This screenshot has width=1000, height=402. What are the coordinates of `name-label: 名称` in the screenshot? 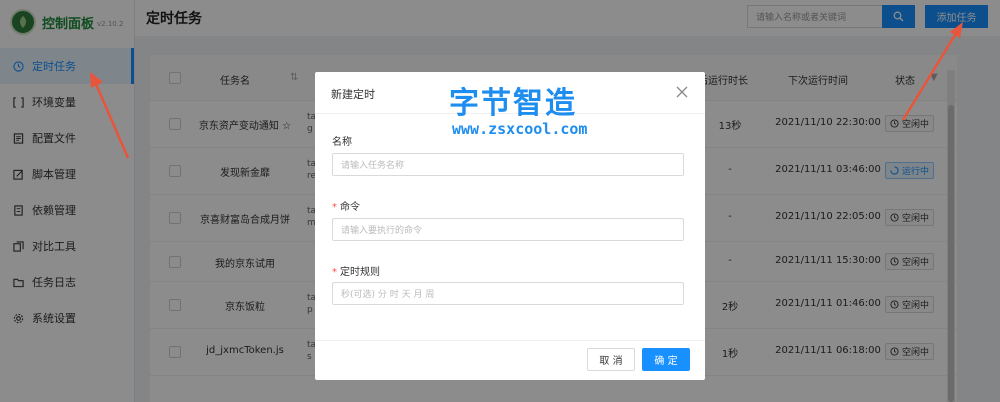 It's located at (342, 142).